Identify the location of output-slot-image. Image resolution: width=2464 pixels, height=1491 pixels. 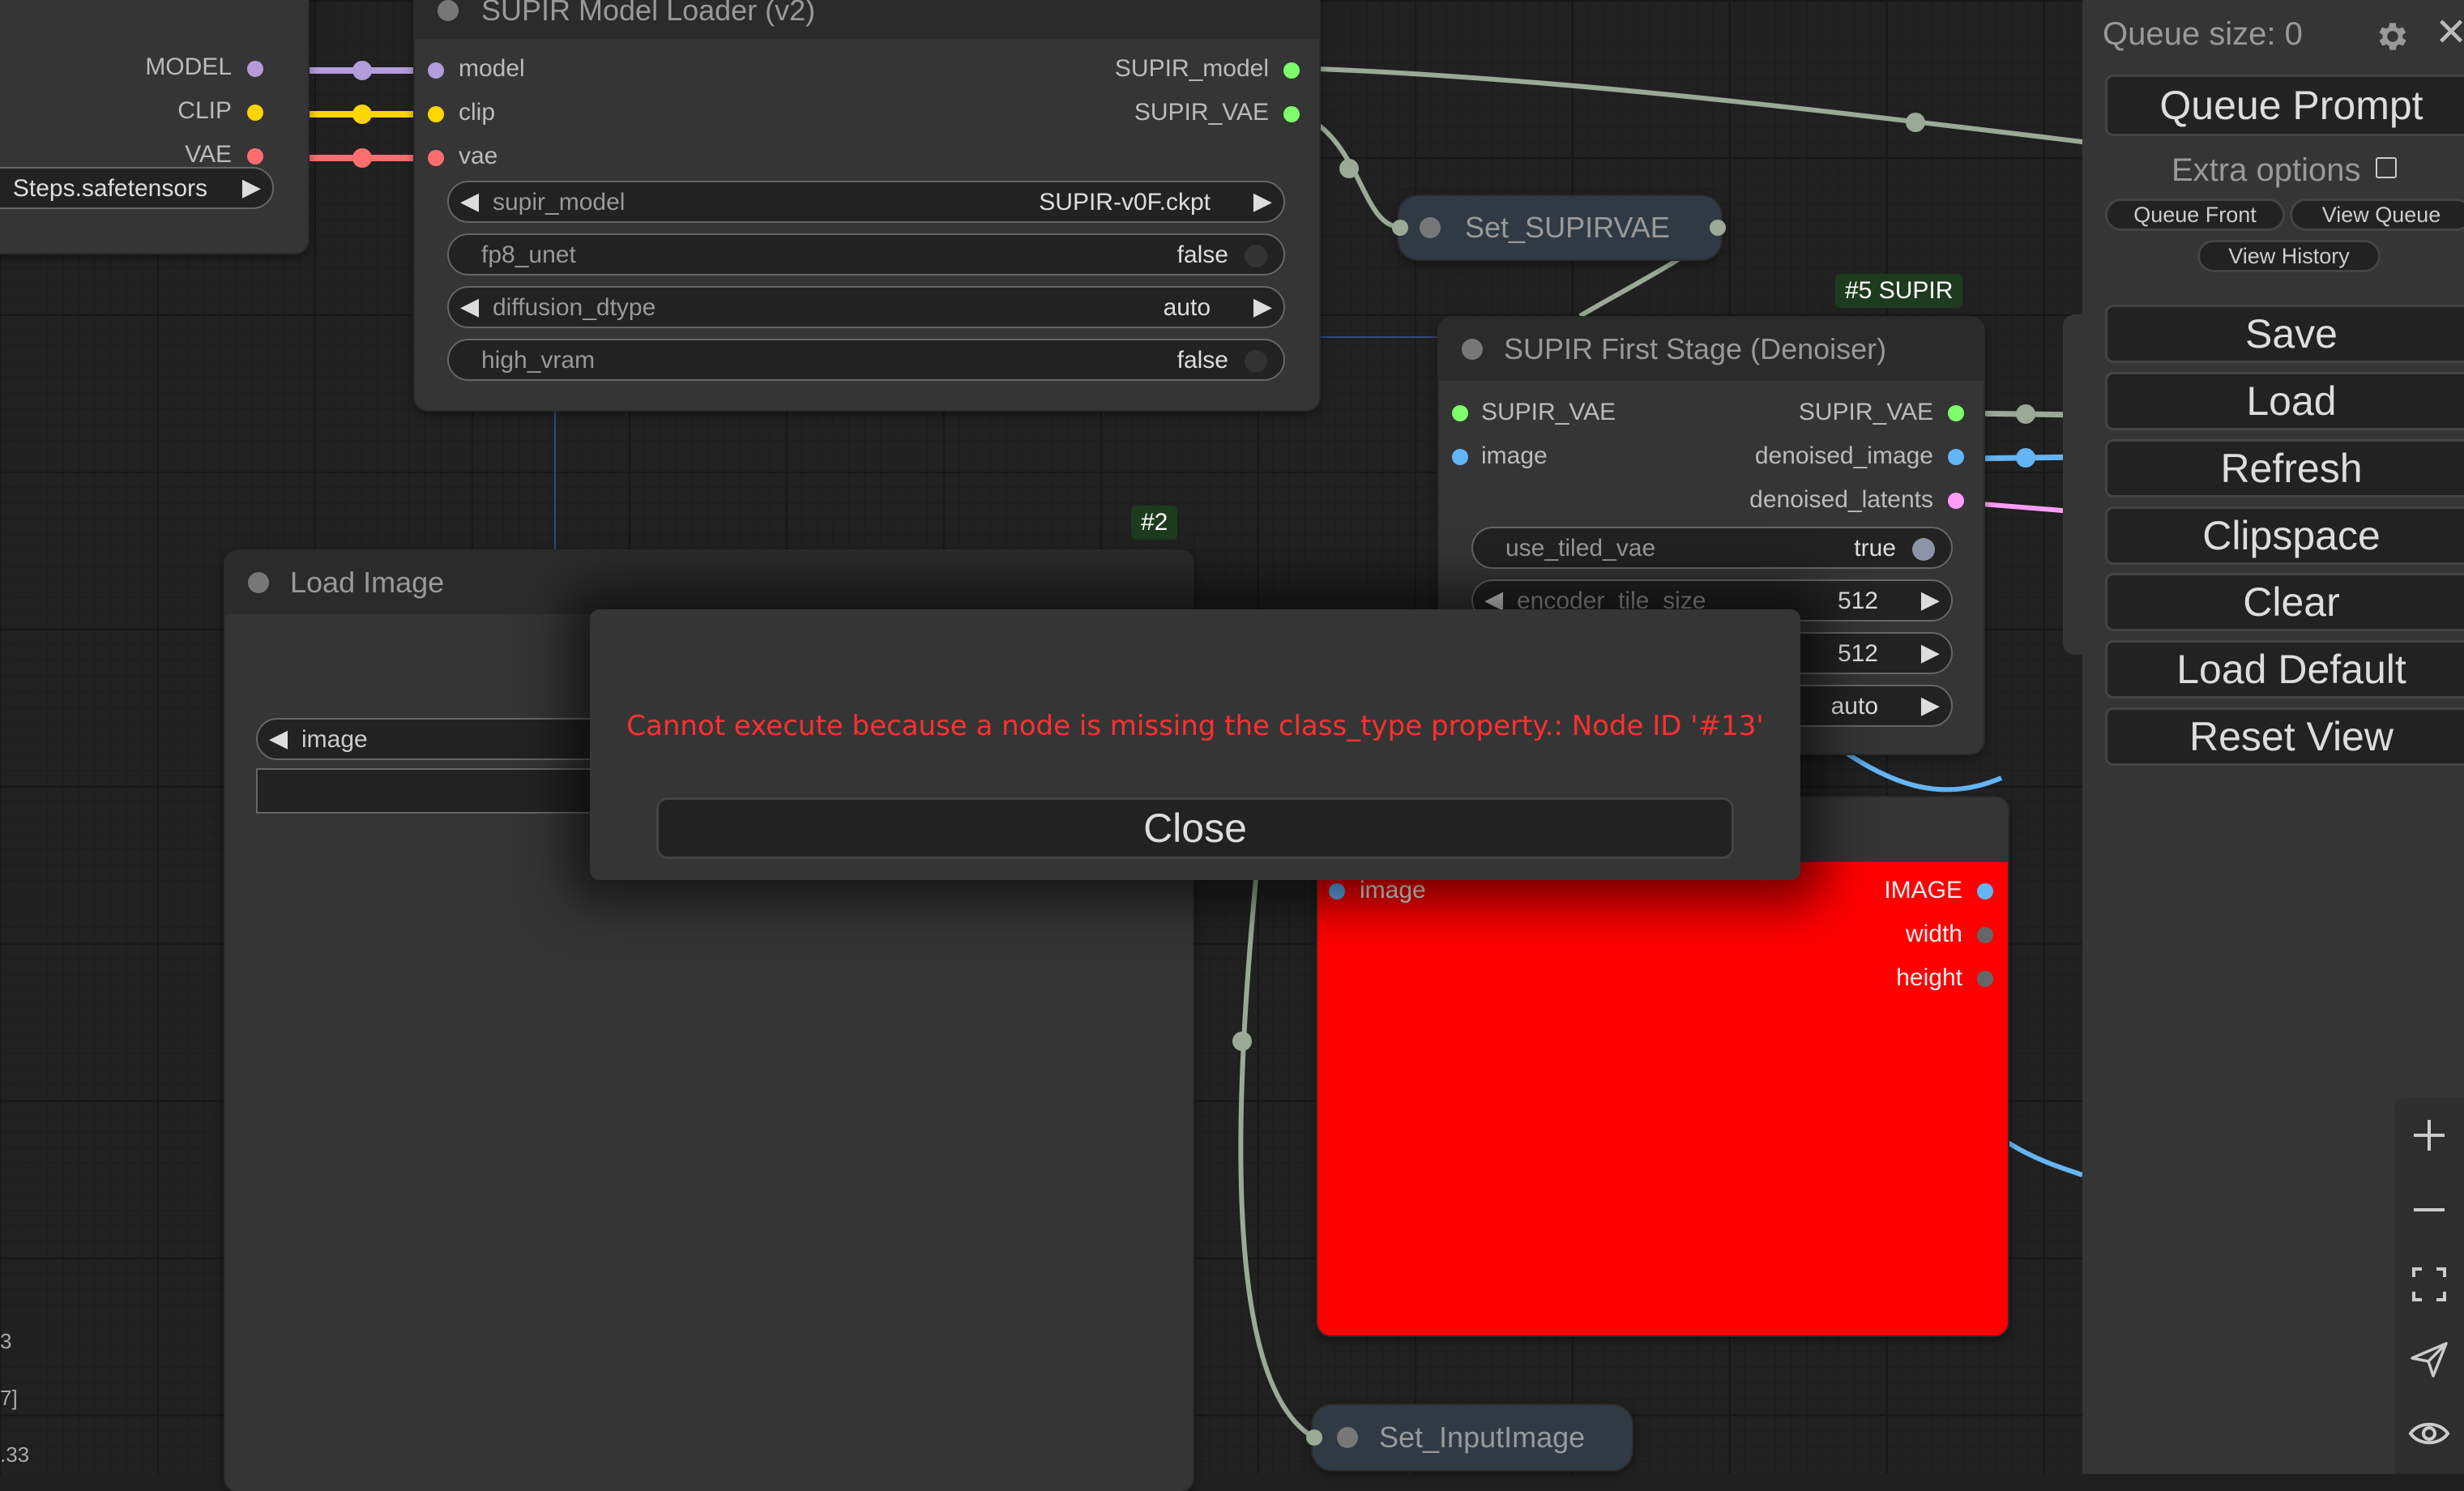
(1985, 891).